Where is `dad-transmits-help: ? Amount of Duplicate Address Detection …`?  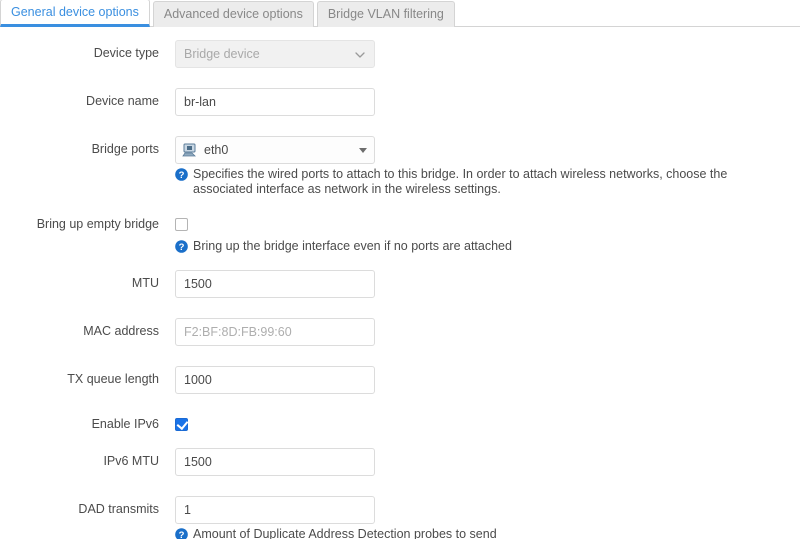
dad-transmits-help: ? Amount of Duplicate Address Detection … is located at coordinates (480, 531).